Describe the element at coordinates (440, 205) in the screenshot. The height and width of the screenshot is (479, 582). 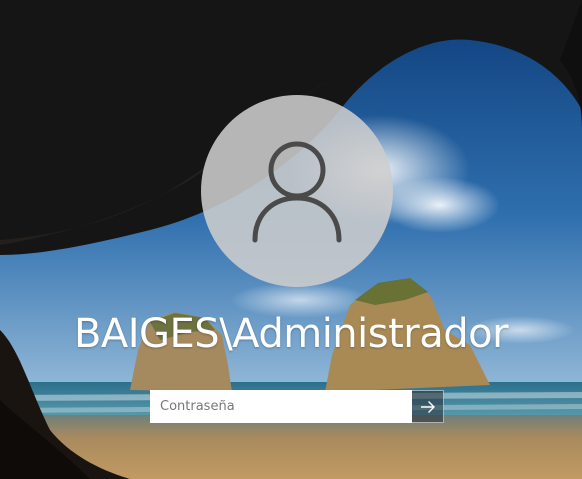
I see `cloud` at that location.